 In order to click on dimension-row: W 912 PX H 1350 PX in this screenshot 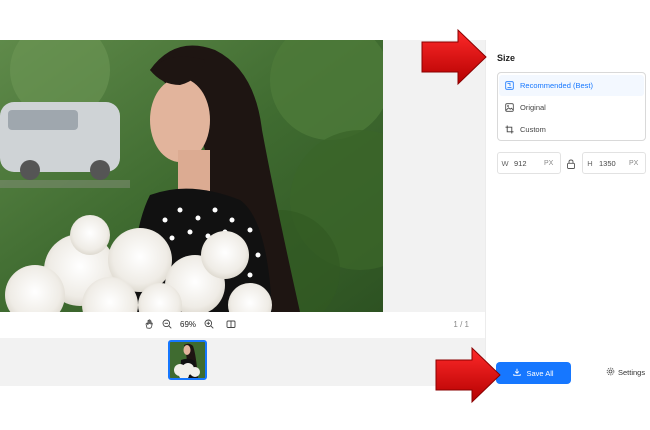, I will do `click(571, 163)`.